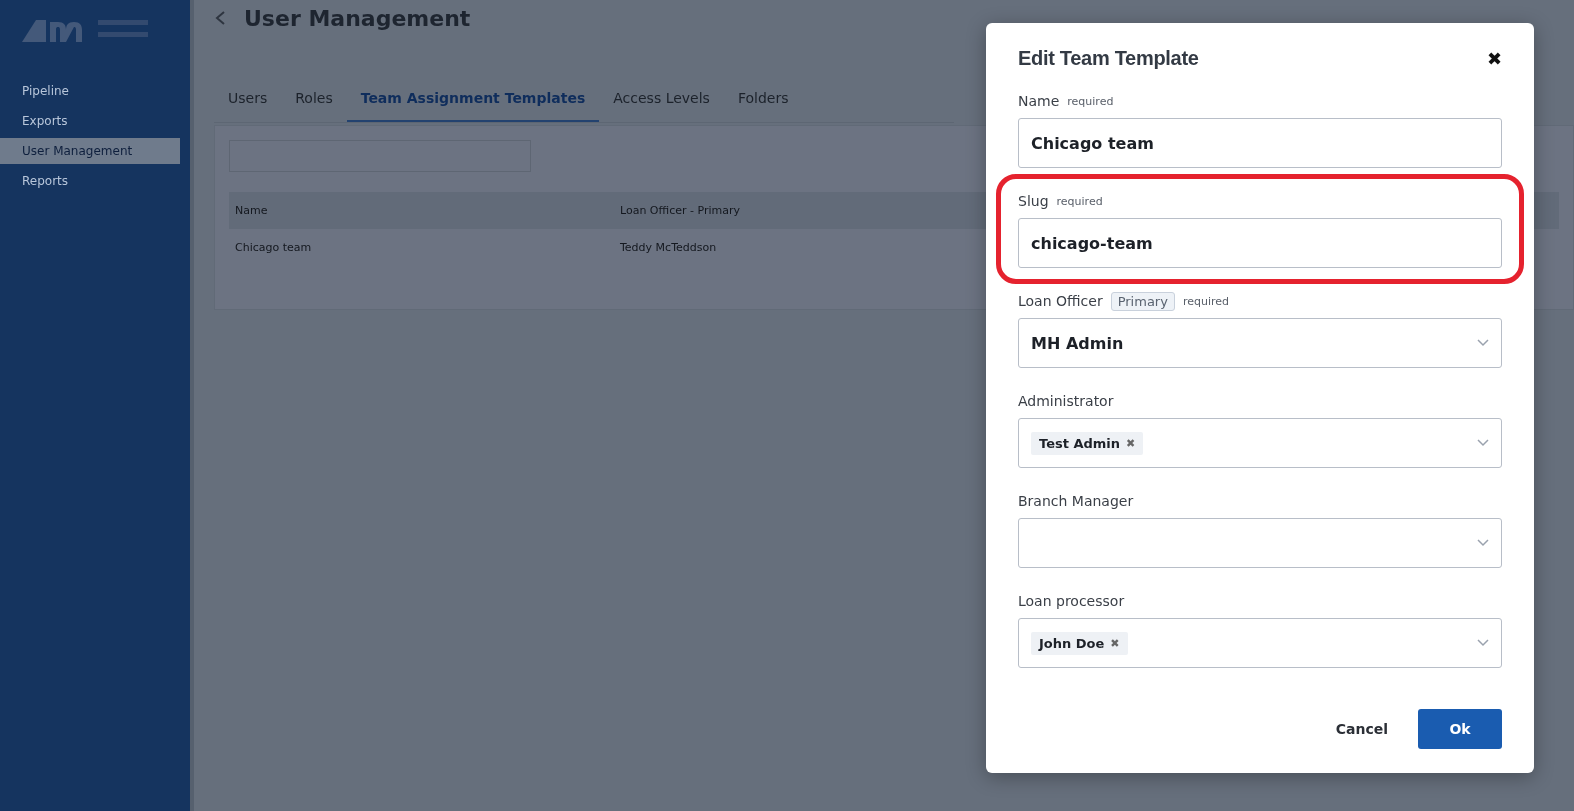 The width and height of the screenshot is (1574, 811). What do you see at coordinates (1494, 58) in the screenshot?
I see `close-button: ✖` at bounding box center [1494, 58].